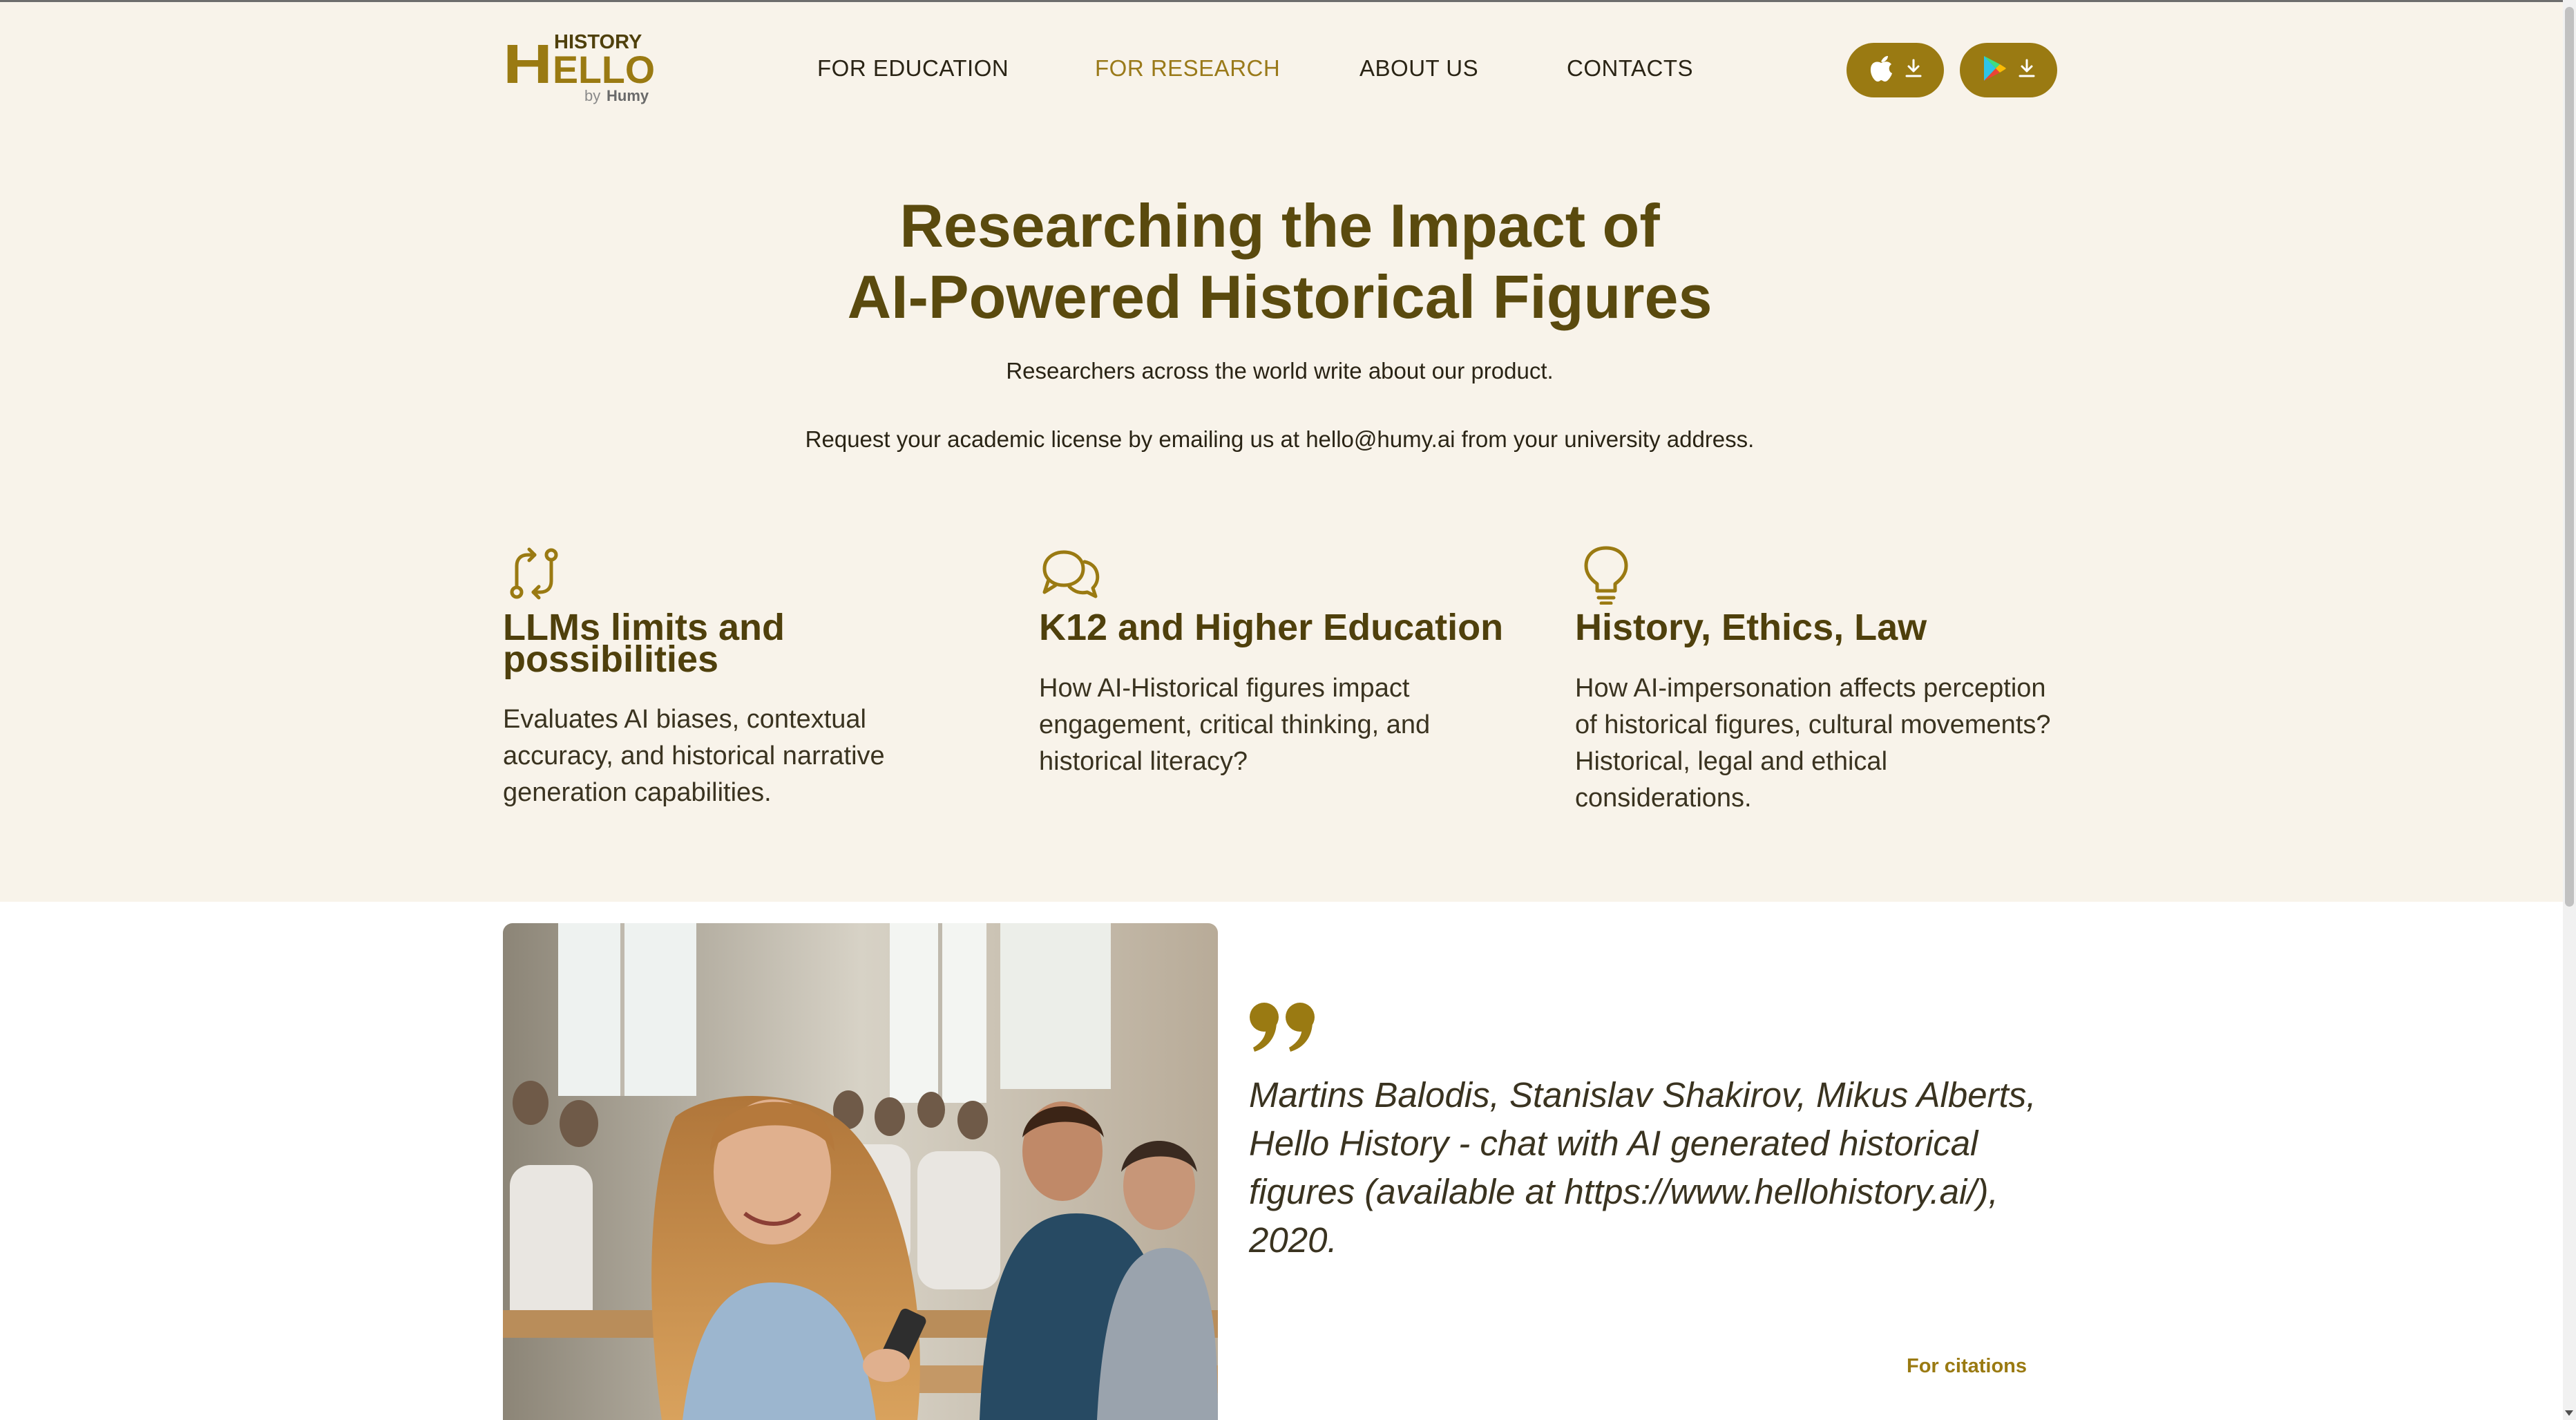 The height and width of the screenshot is (1420, 2576). I want to click on apple-icon, so click(1881, 70).